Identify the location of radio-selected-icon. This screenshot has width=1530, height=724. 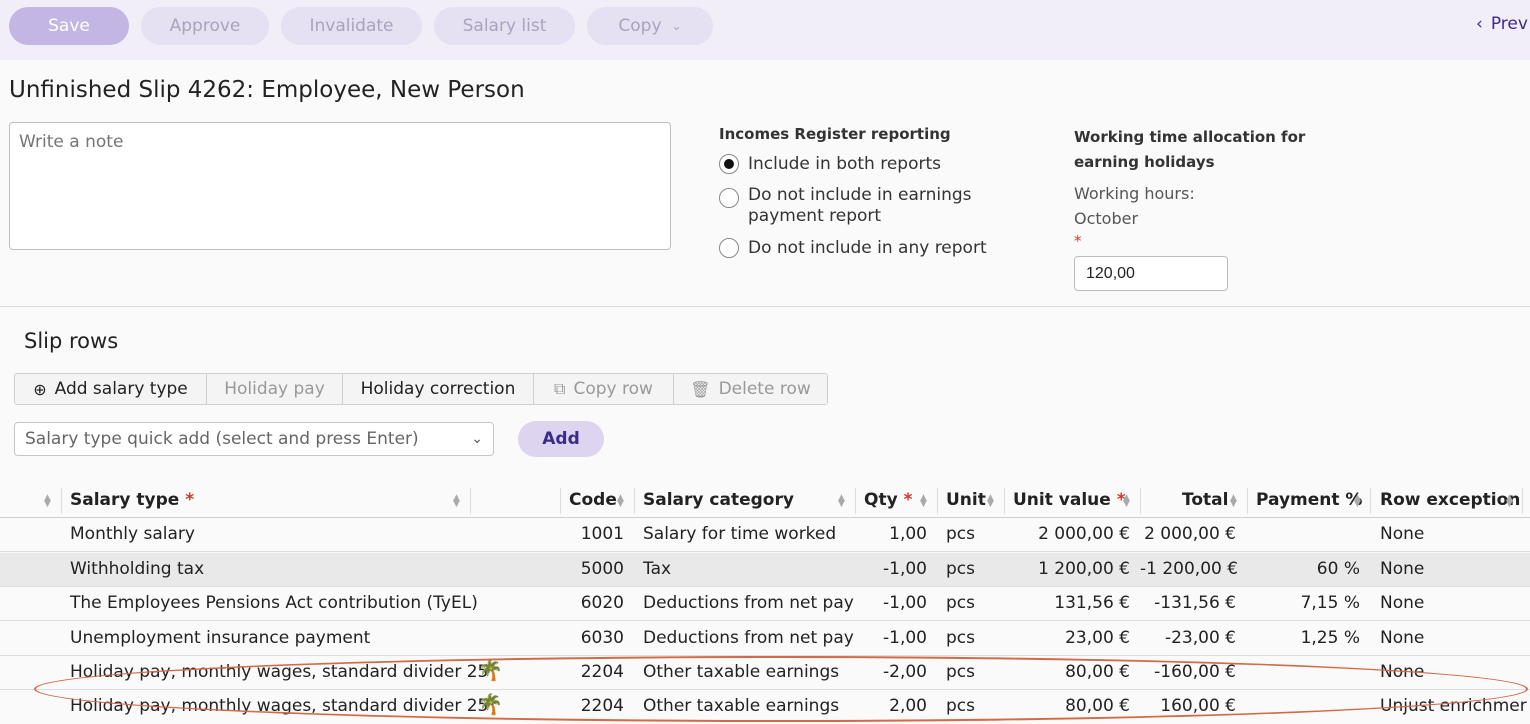
(729, 164).